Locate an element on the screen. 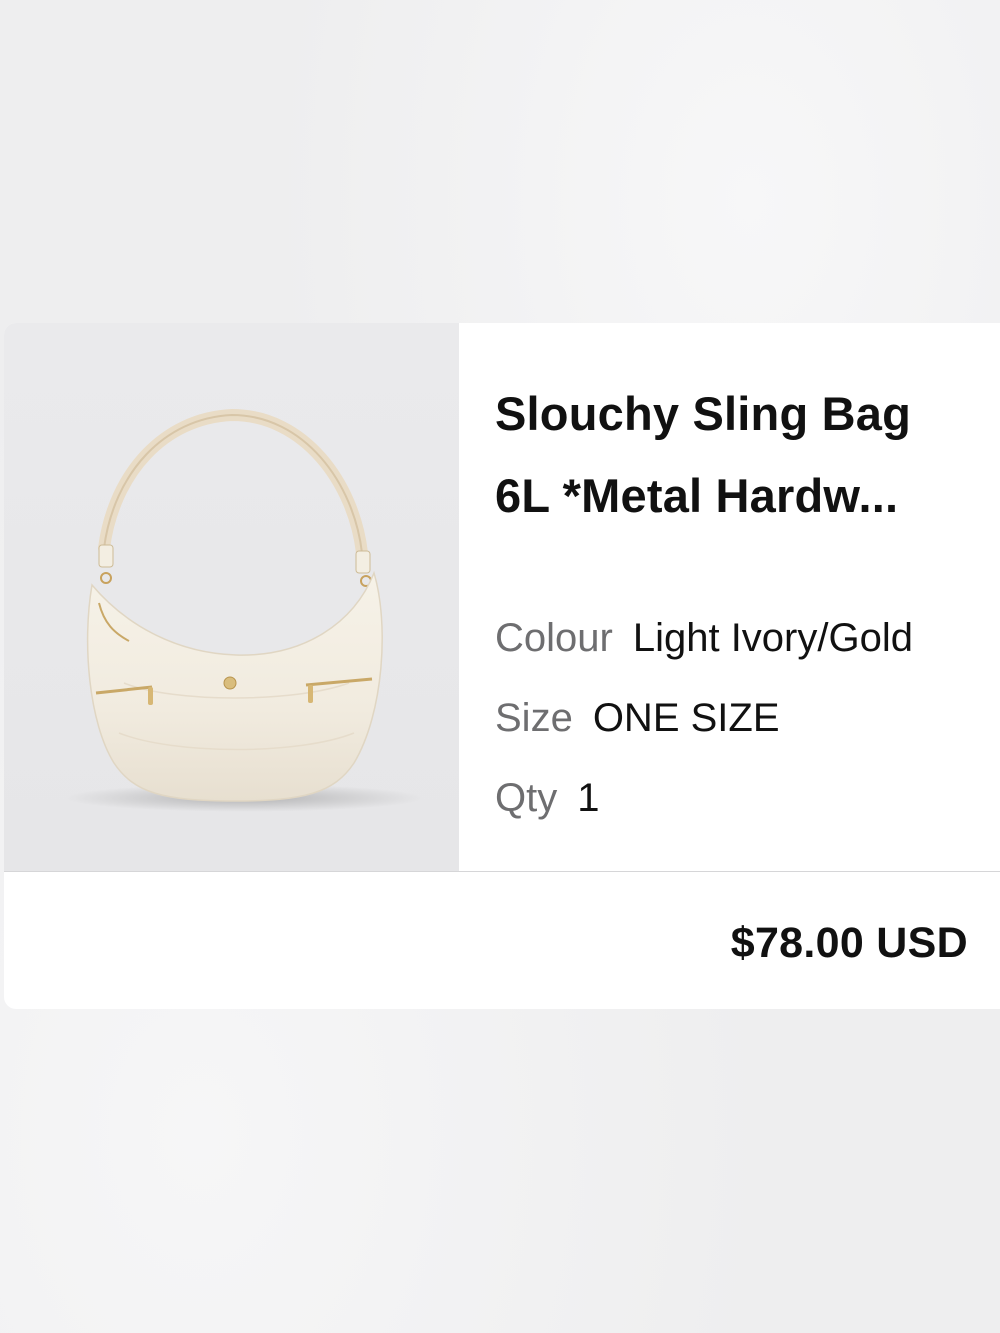 This screenshot has width=1000, height=1333. colour-row: Colour Light Ivory/Gold is located at coordinates (732, 655).